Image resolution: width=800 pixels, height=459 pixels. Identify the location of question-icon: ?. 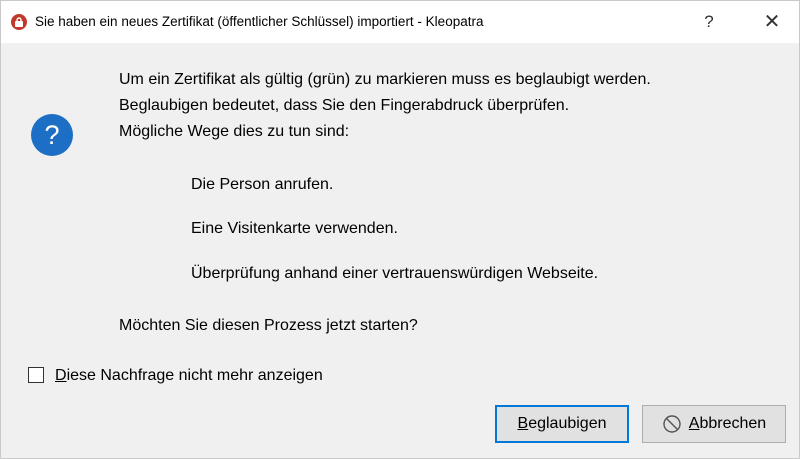
(52, 135).